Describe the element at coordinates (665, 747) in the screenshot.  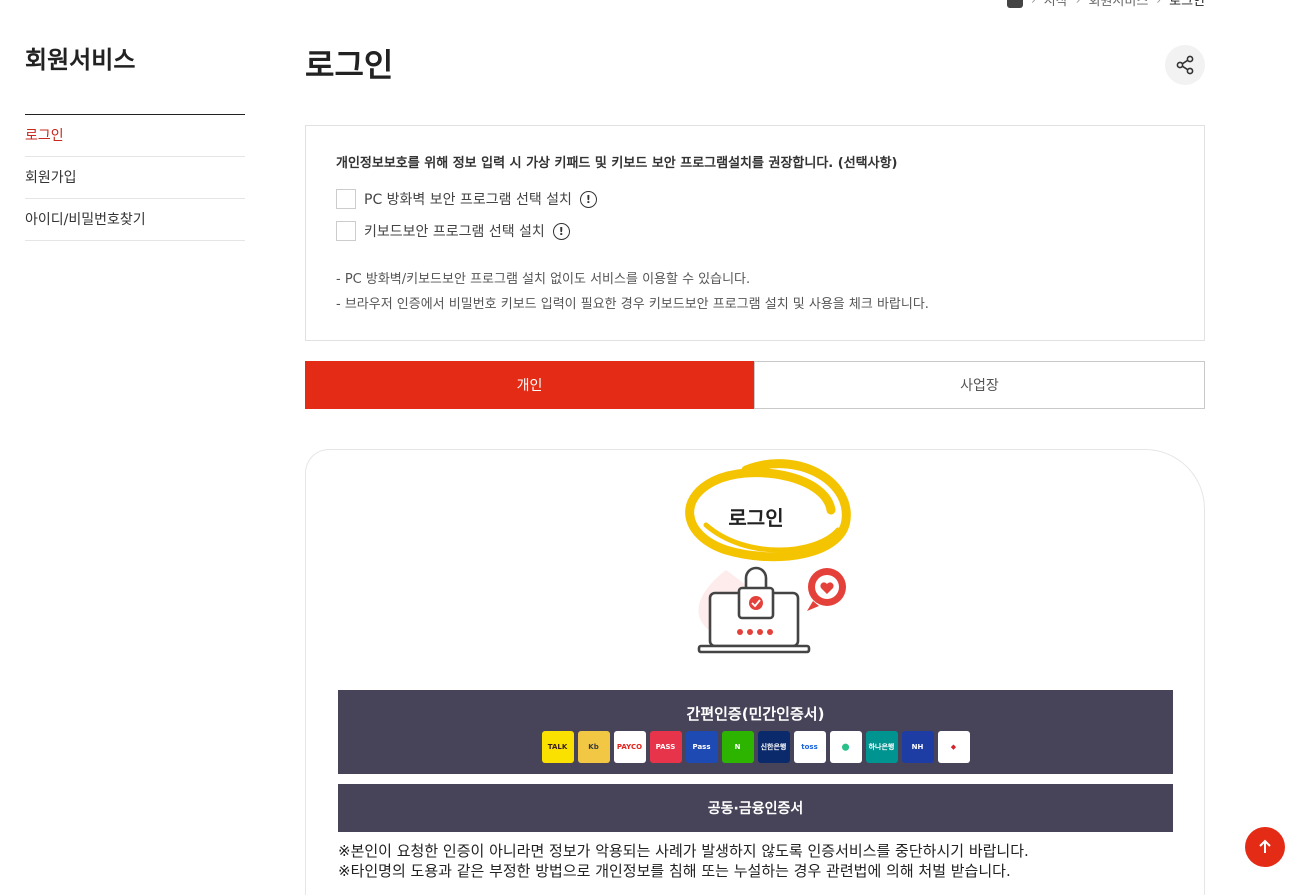
I see `pass-icon: PASS` at that location.